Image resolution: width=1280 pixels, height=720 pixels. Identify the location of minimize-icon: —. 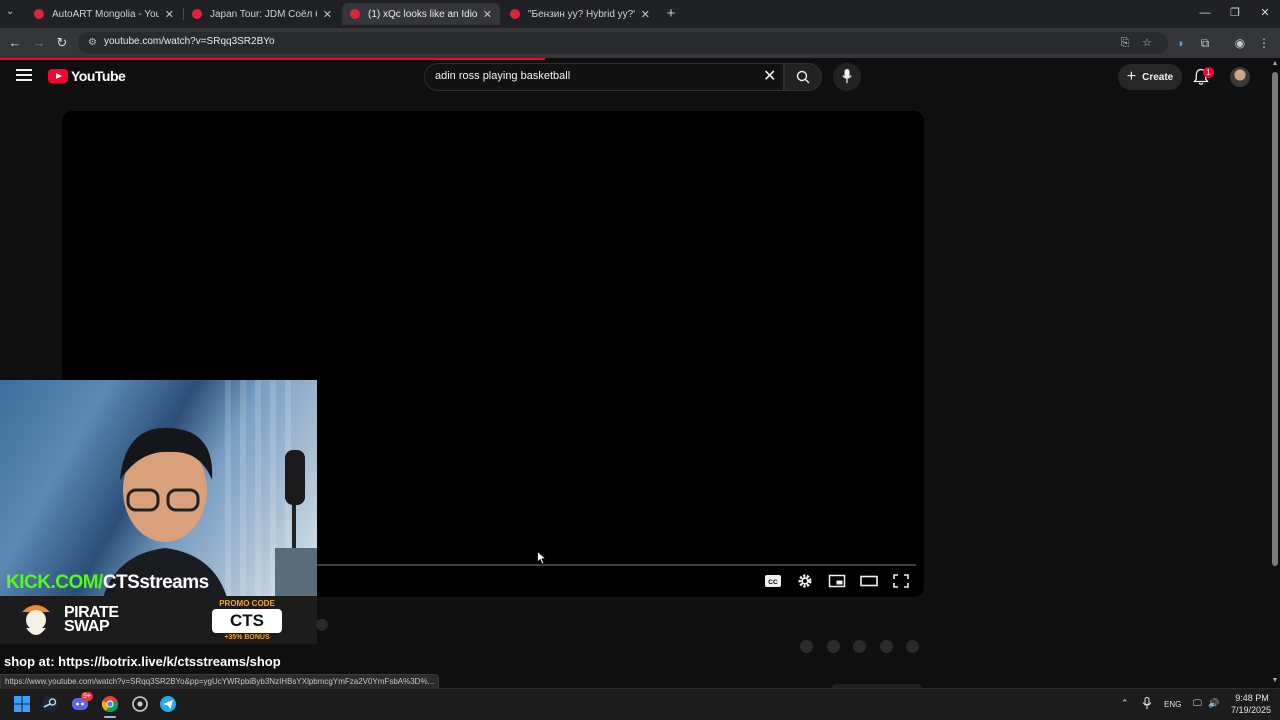
(1205, 13).